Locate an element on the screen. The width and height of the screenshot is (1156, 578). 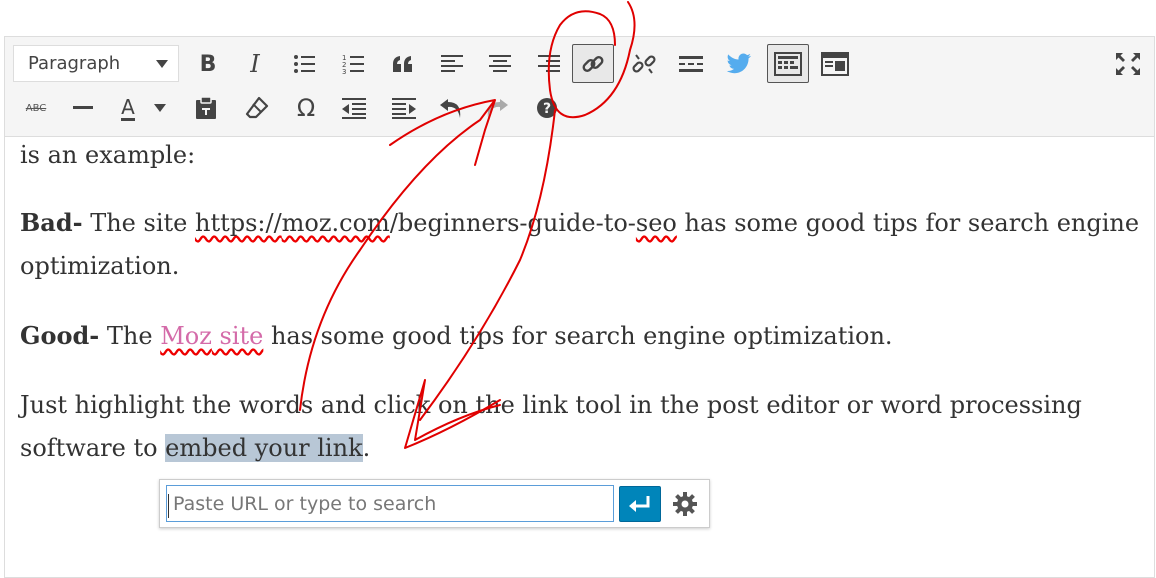
blockquote-icon is located at coordinates (402, 64).